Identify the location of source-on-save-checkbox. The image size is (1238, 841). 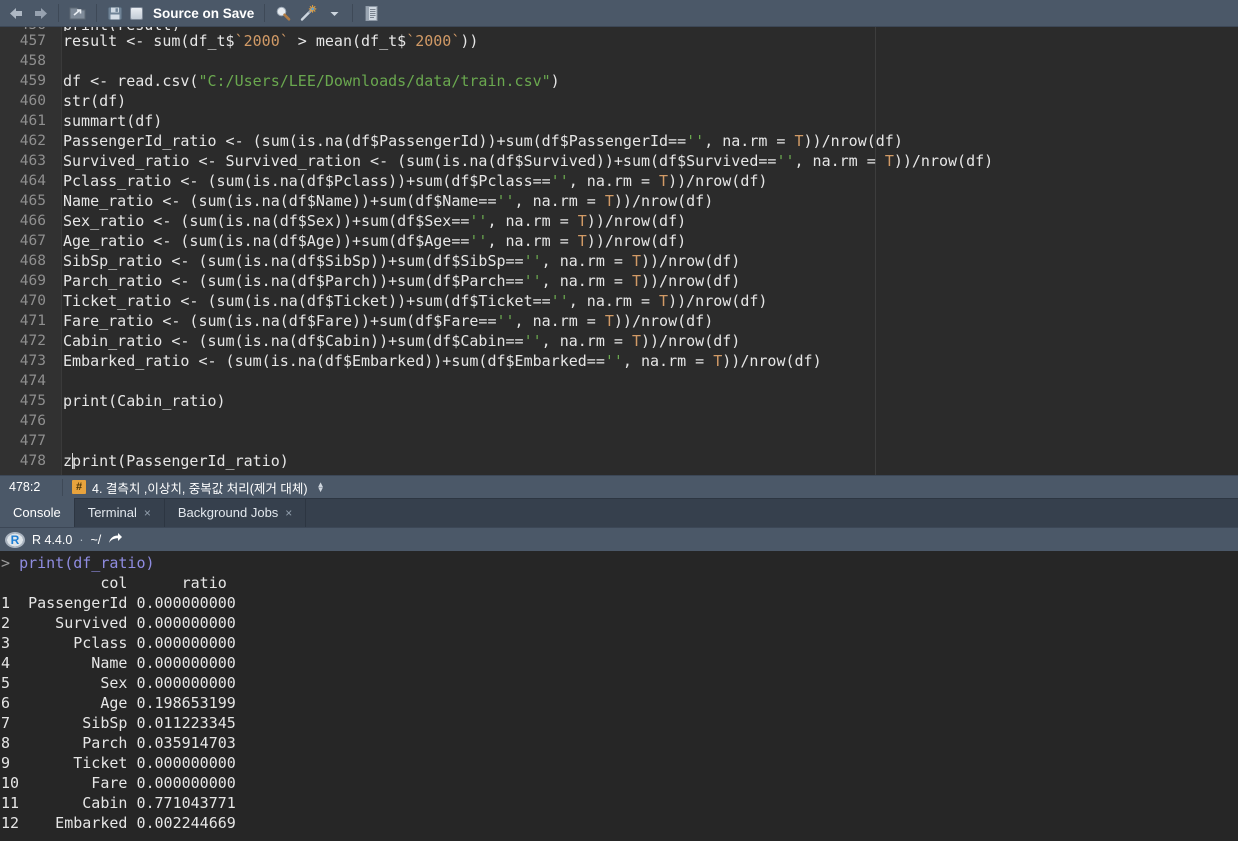
(139, 13).